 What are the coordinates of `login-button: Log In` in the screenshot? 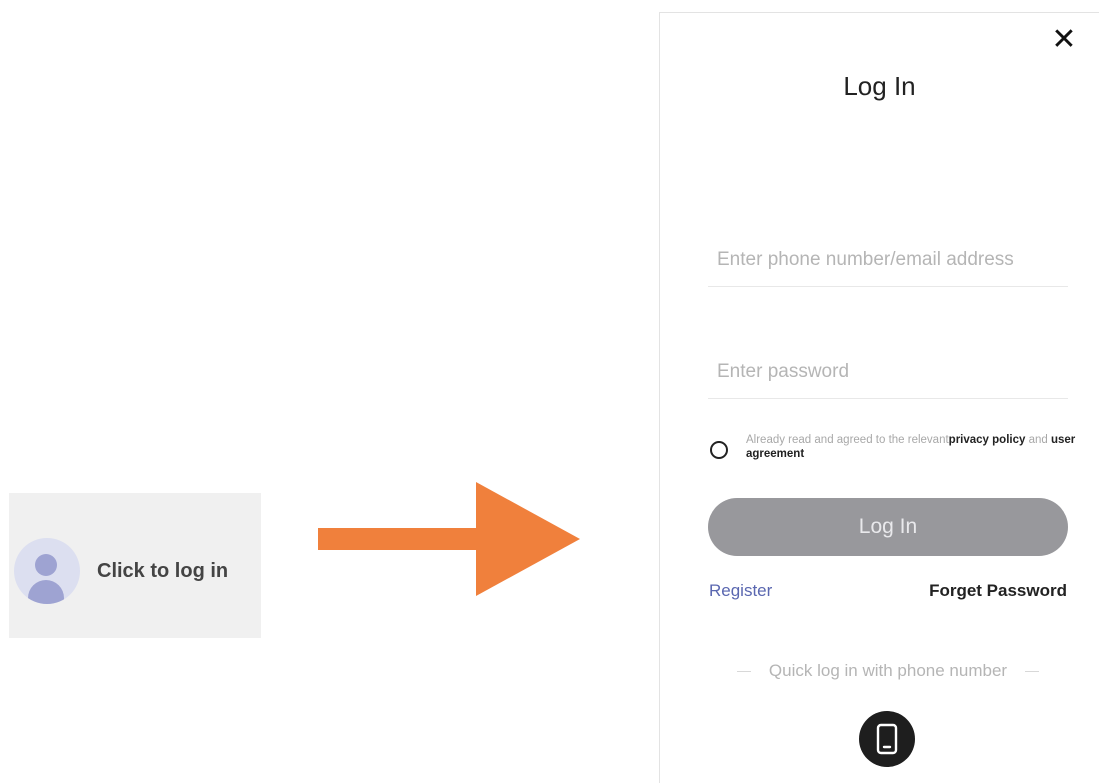 It's located at (888, 527).